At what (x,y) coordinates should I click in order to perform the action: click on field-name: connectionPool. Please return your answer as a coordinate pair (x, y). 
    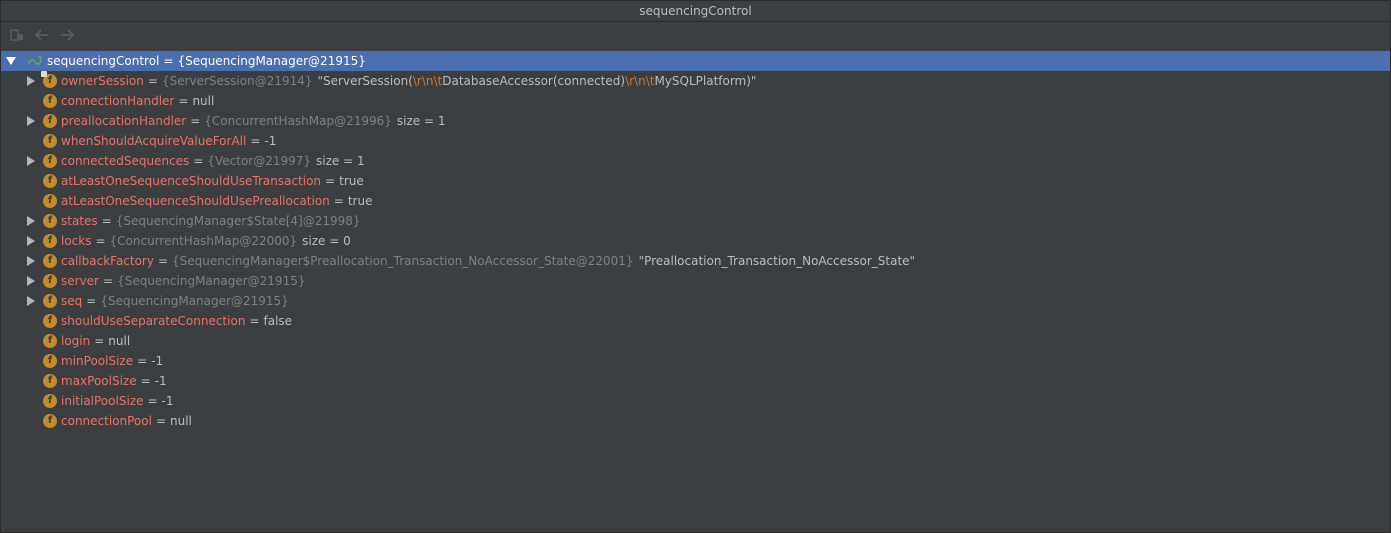
    Looking at the image, I should click on (106, 421).